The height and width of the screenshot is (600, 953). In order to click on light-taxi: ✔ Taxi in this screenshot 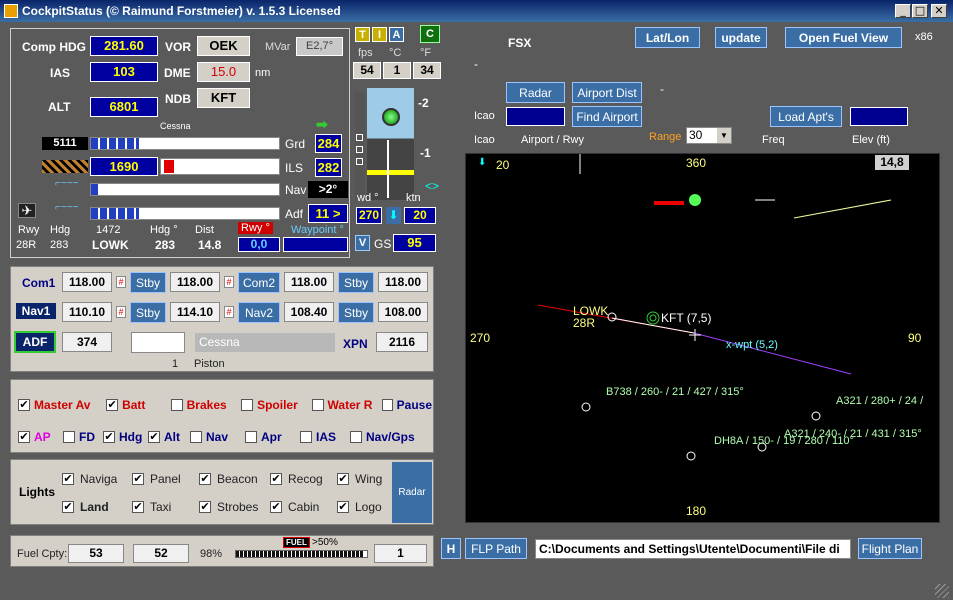, I will do `click(151, 507)`.